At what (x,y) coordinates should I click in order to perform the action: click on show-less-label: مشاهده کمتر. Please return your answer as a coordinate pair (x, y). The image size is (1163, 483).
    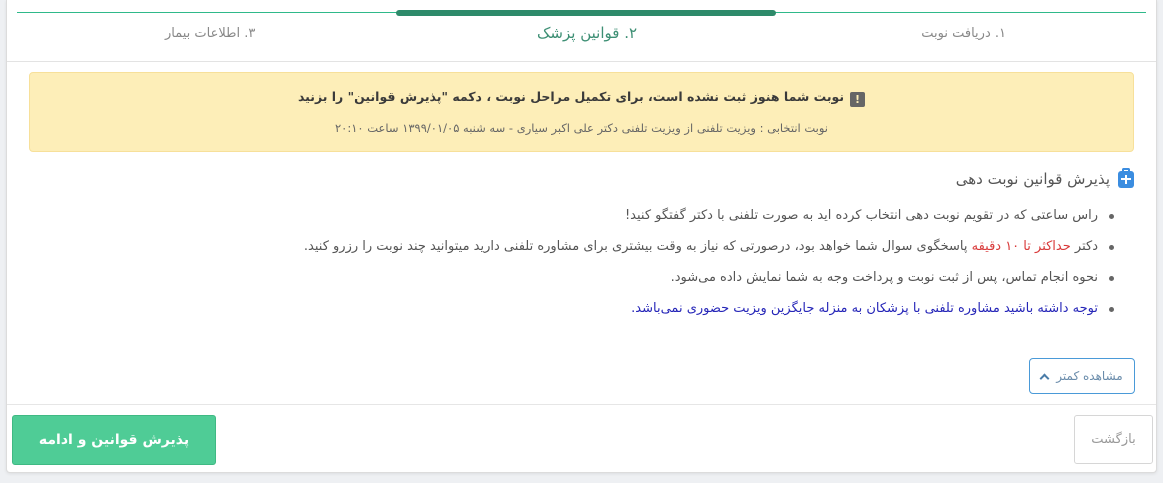
    Looking at the image, I should click on (1089, 376).